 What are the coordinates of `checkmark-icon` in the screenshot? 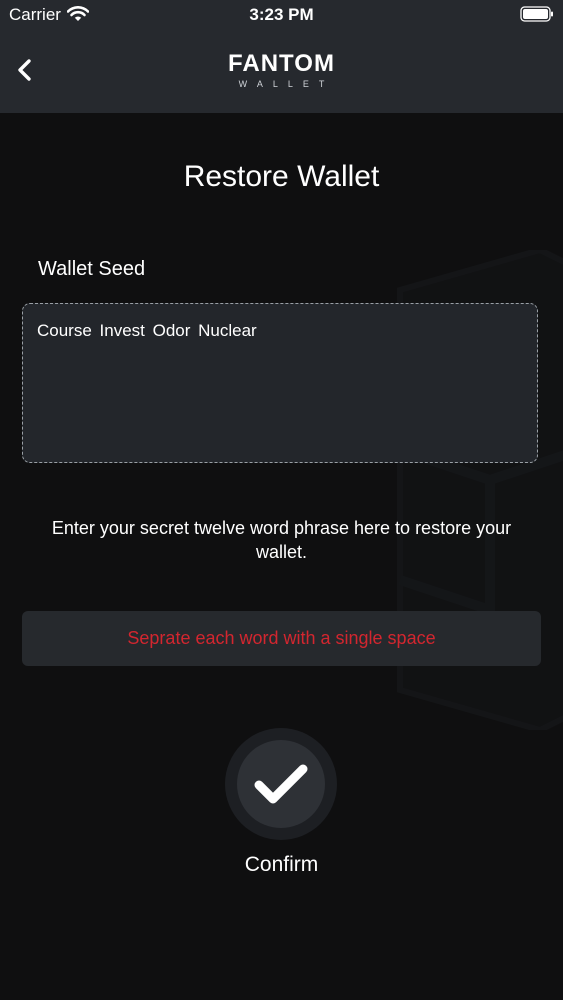 It's located at (281, 784).